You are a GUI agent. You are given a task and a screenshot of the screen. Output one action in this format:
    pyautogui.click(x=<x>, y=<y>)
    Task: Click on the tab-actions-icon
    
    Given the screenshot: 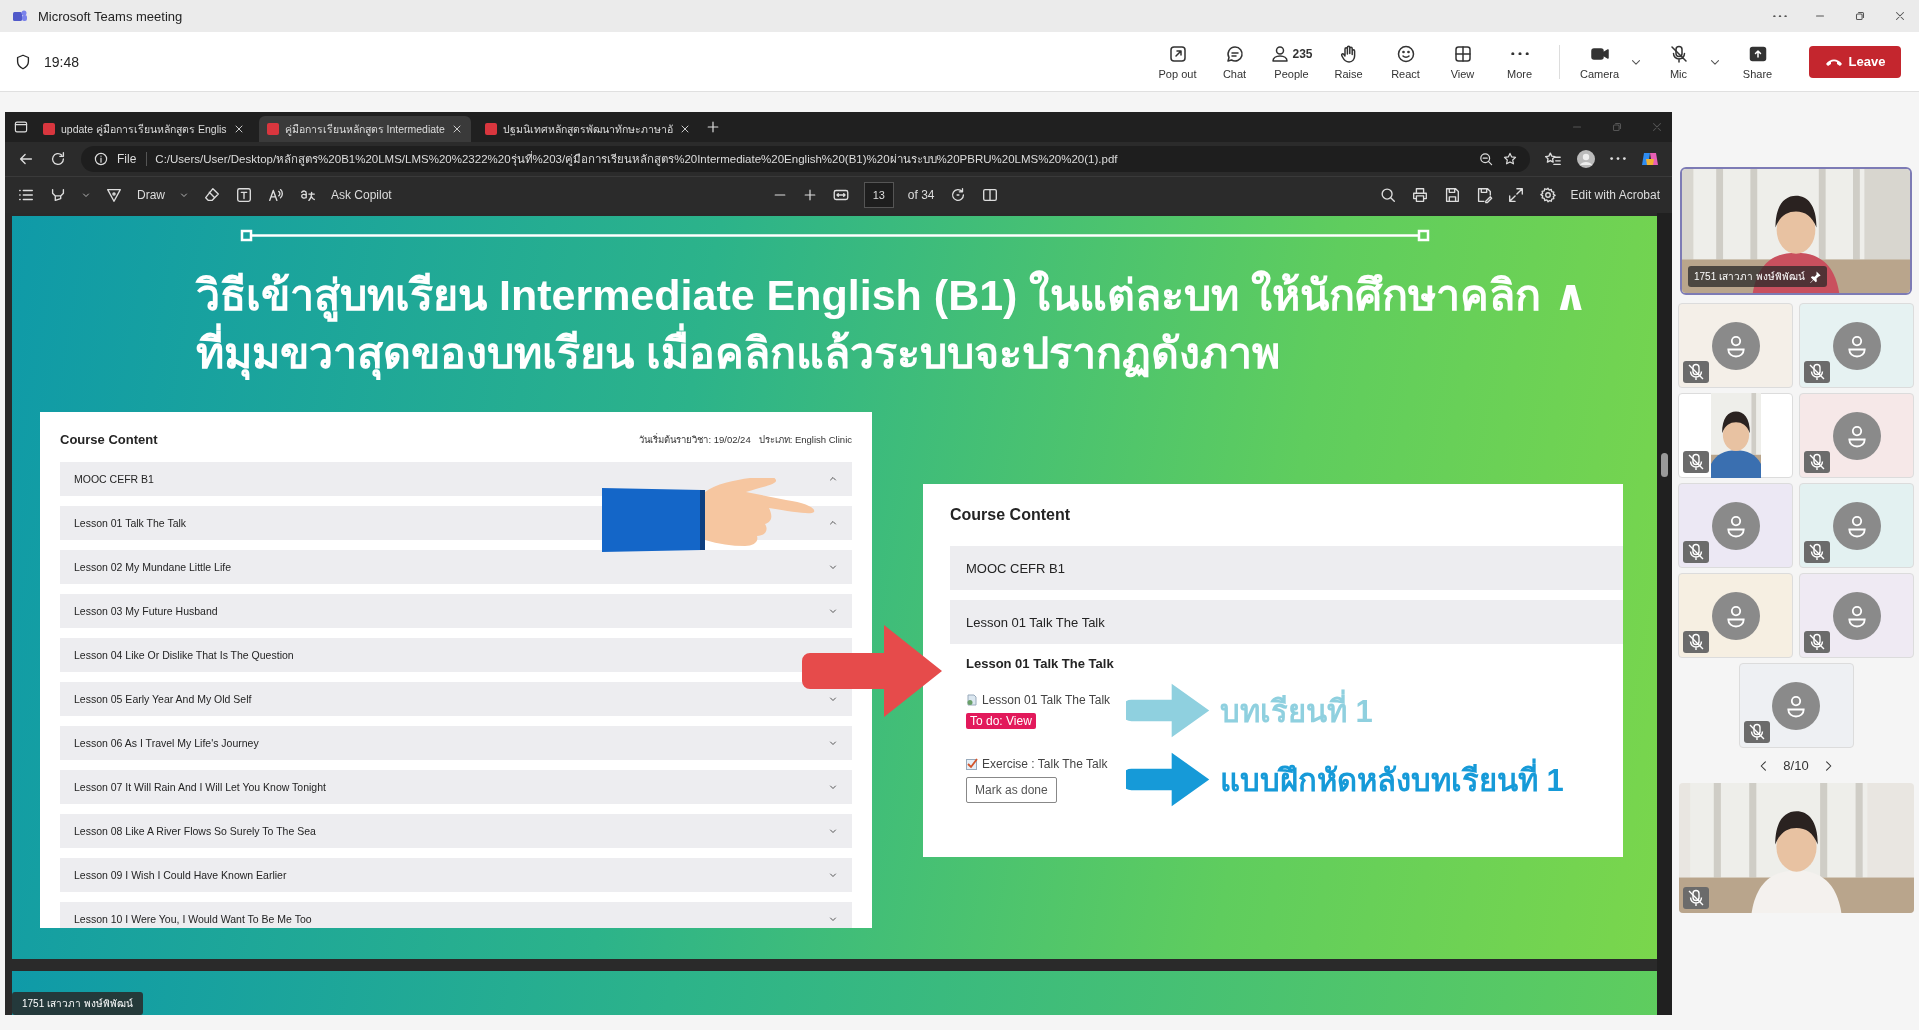 What is the action you would take?
    pyautogui.click(x=21, y=127)
    